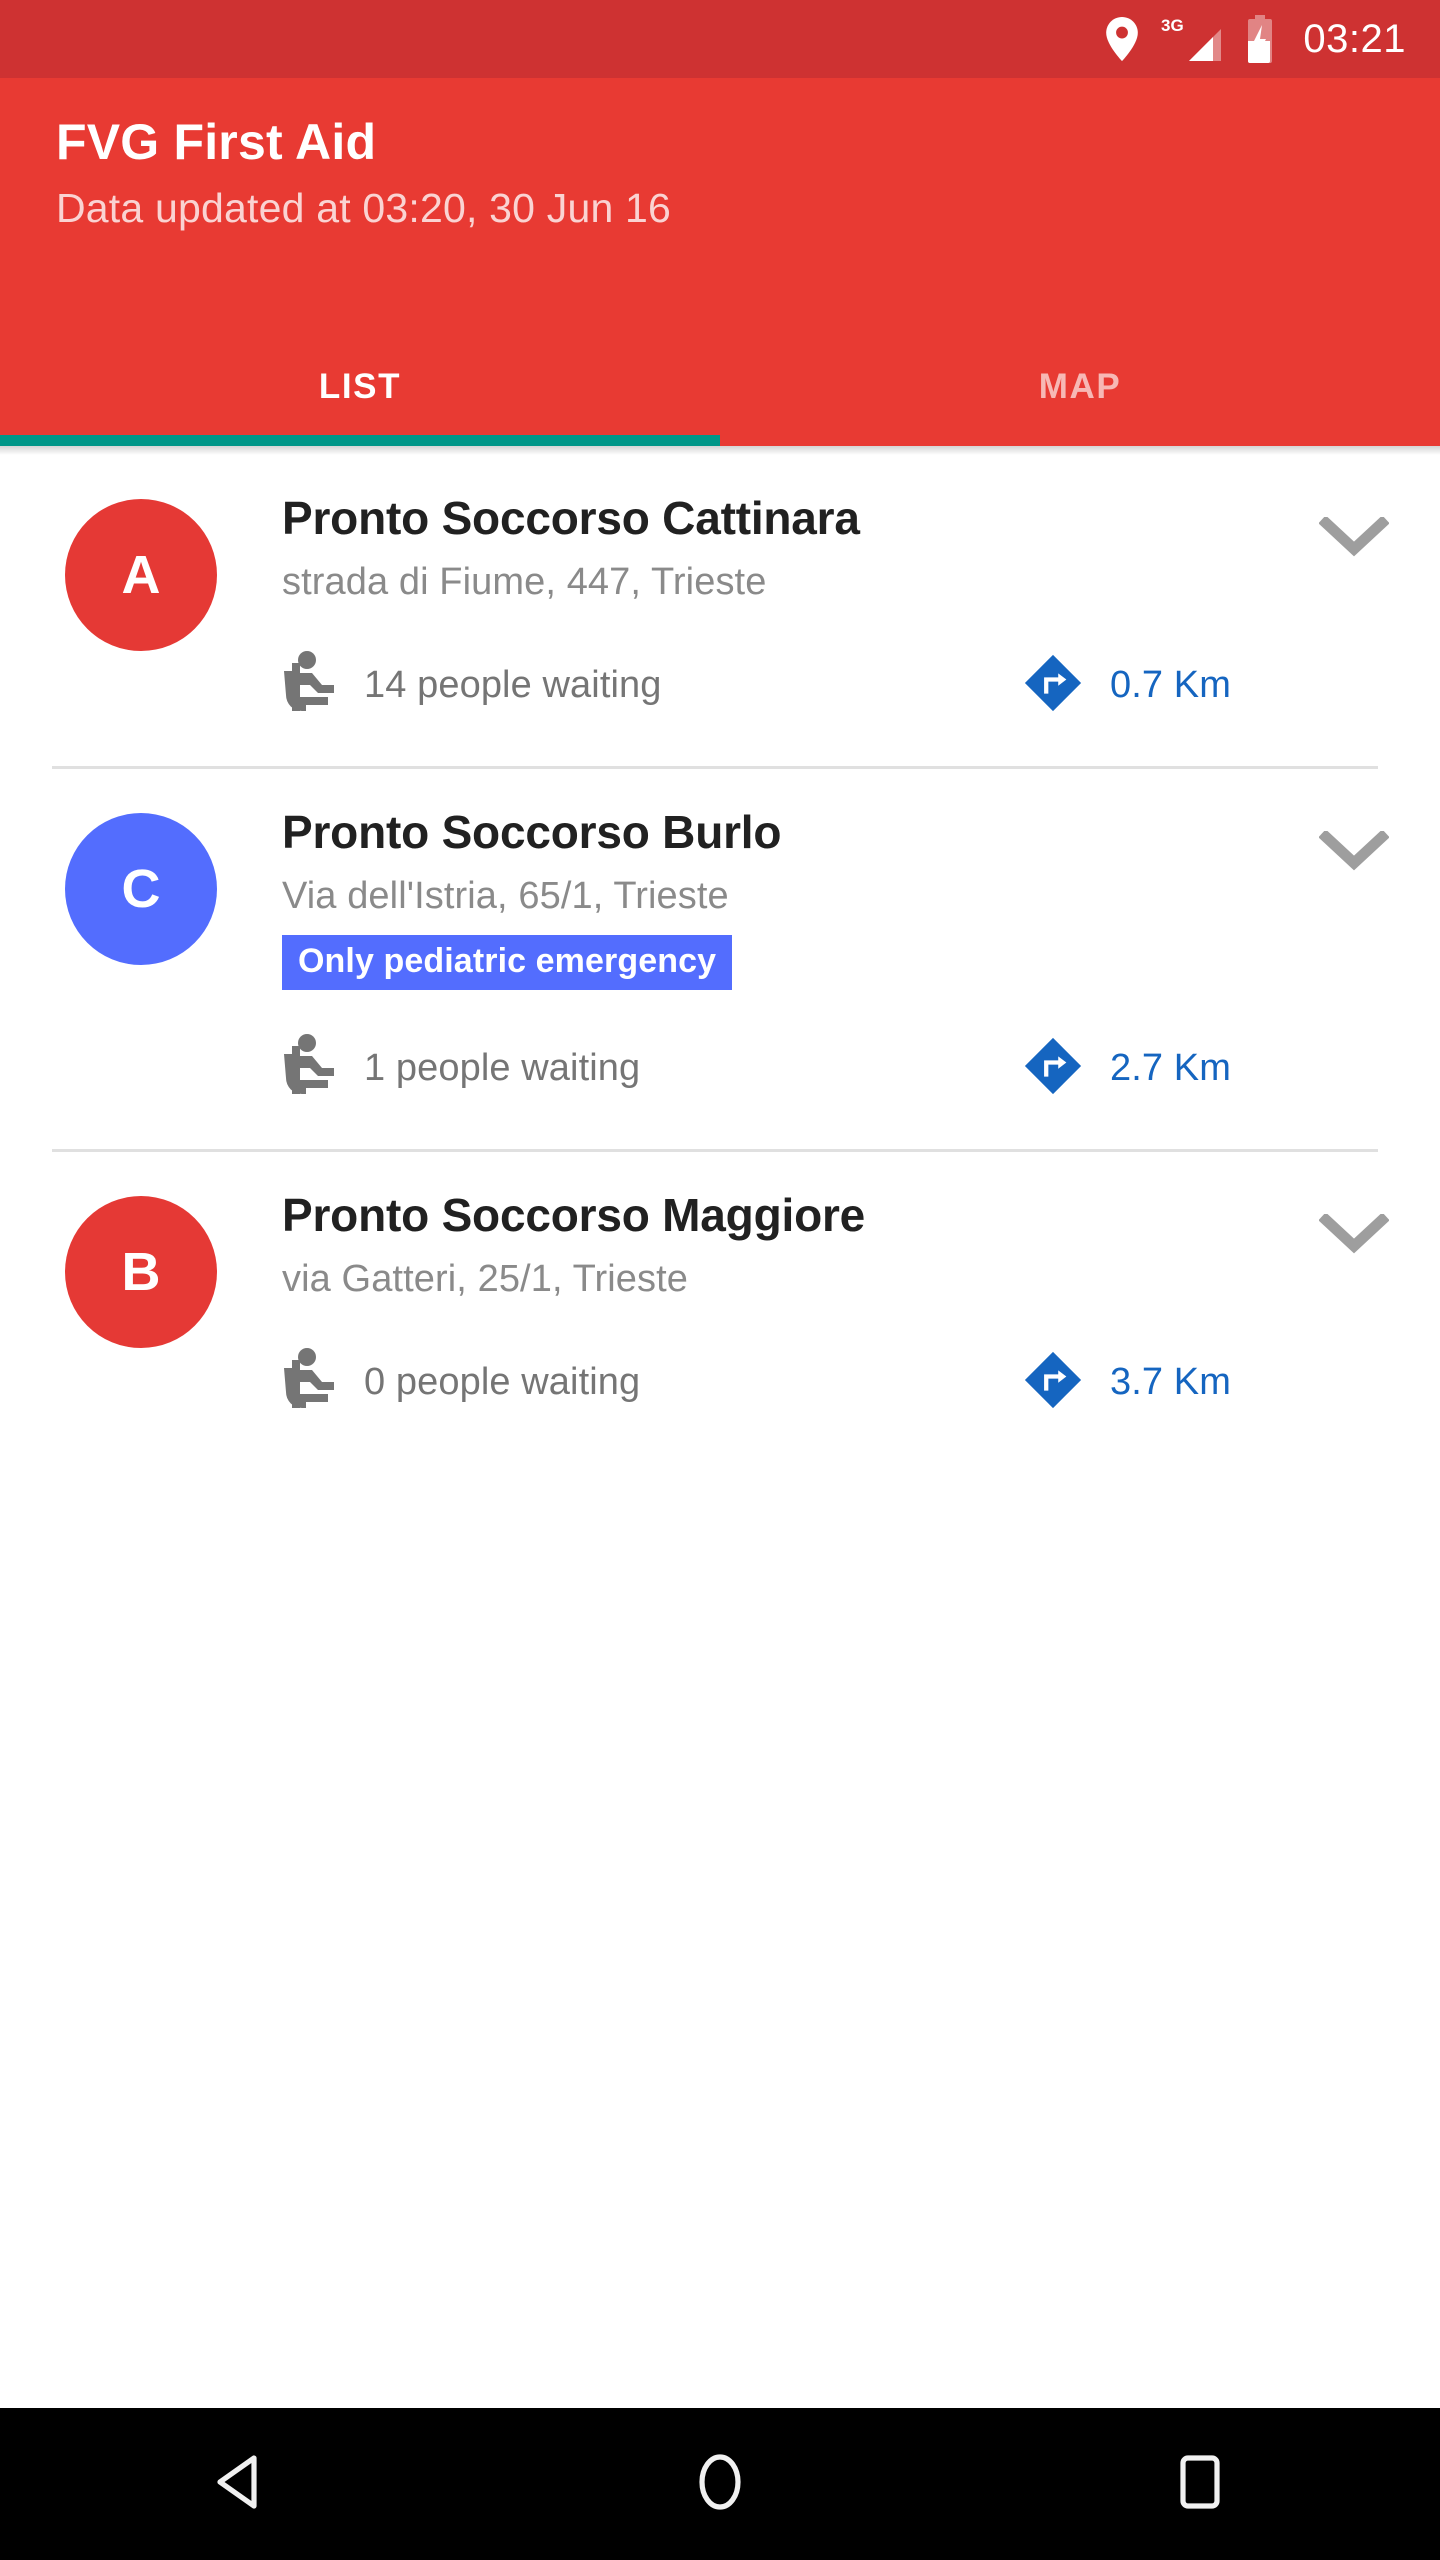 The image size is (1440, 2560). What do you see at coordinates (216, 142) in the screenshot?
I see `app-title: FVG First Aid` at bounding box center [216, 142].